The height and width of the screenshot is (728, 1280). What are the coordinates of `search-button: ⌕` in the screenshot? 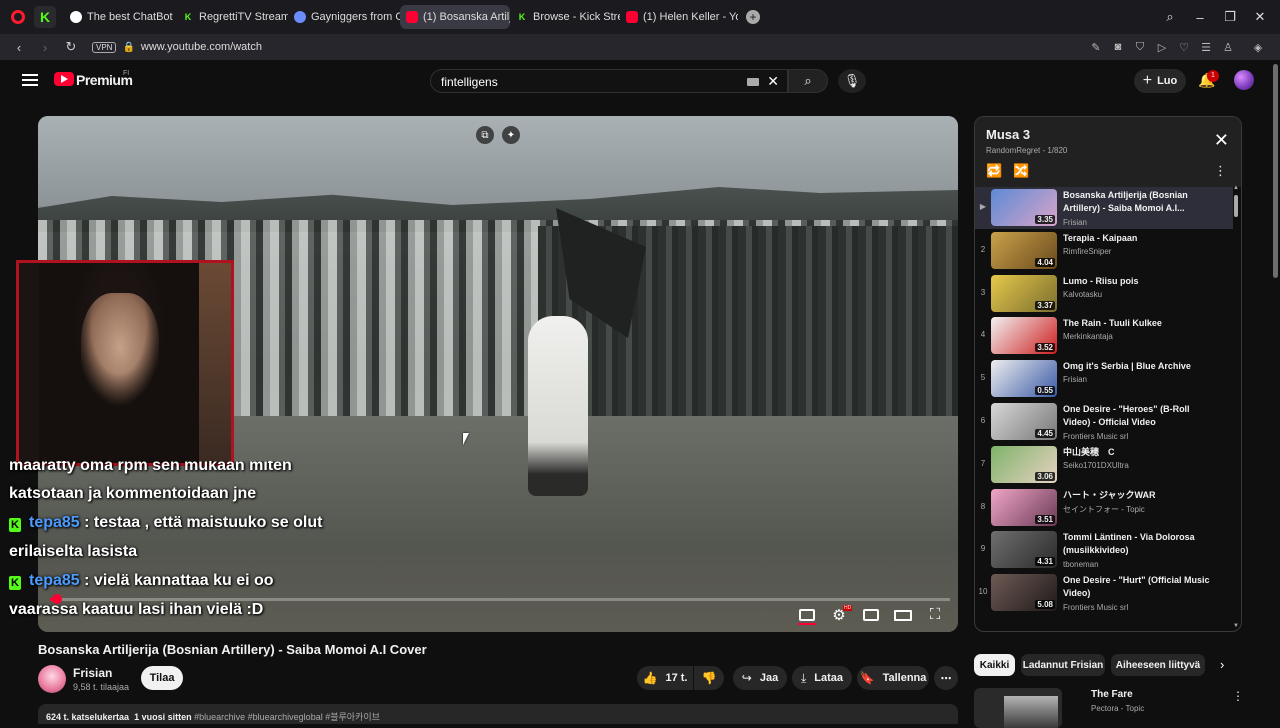 It's located at (808, 81).